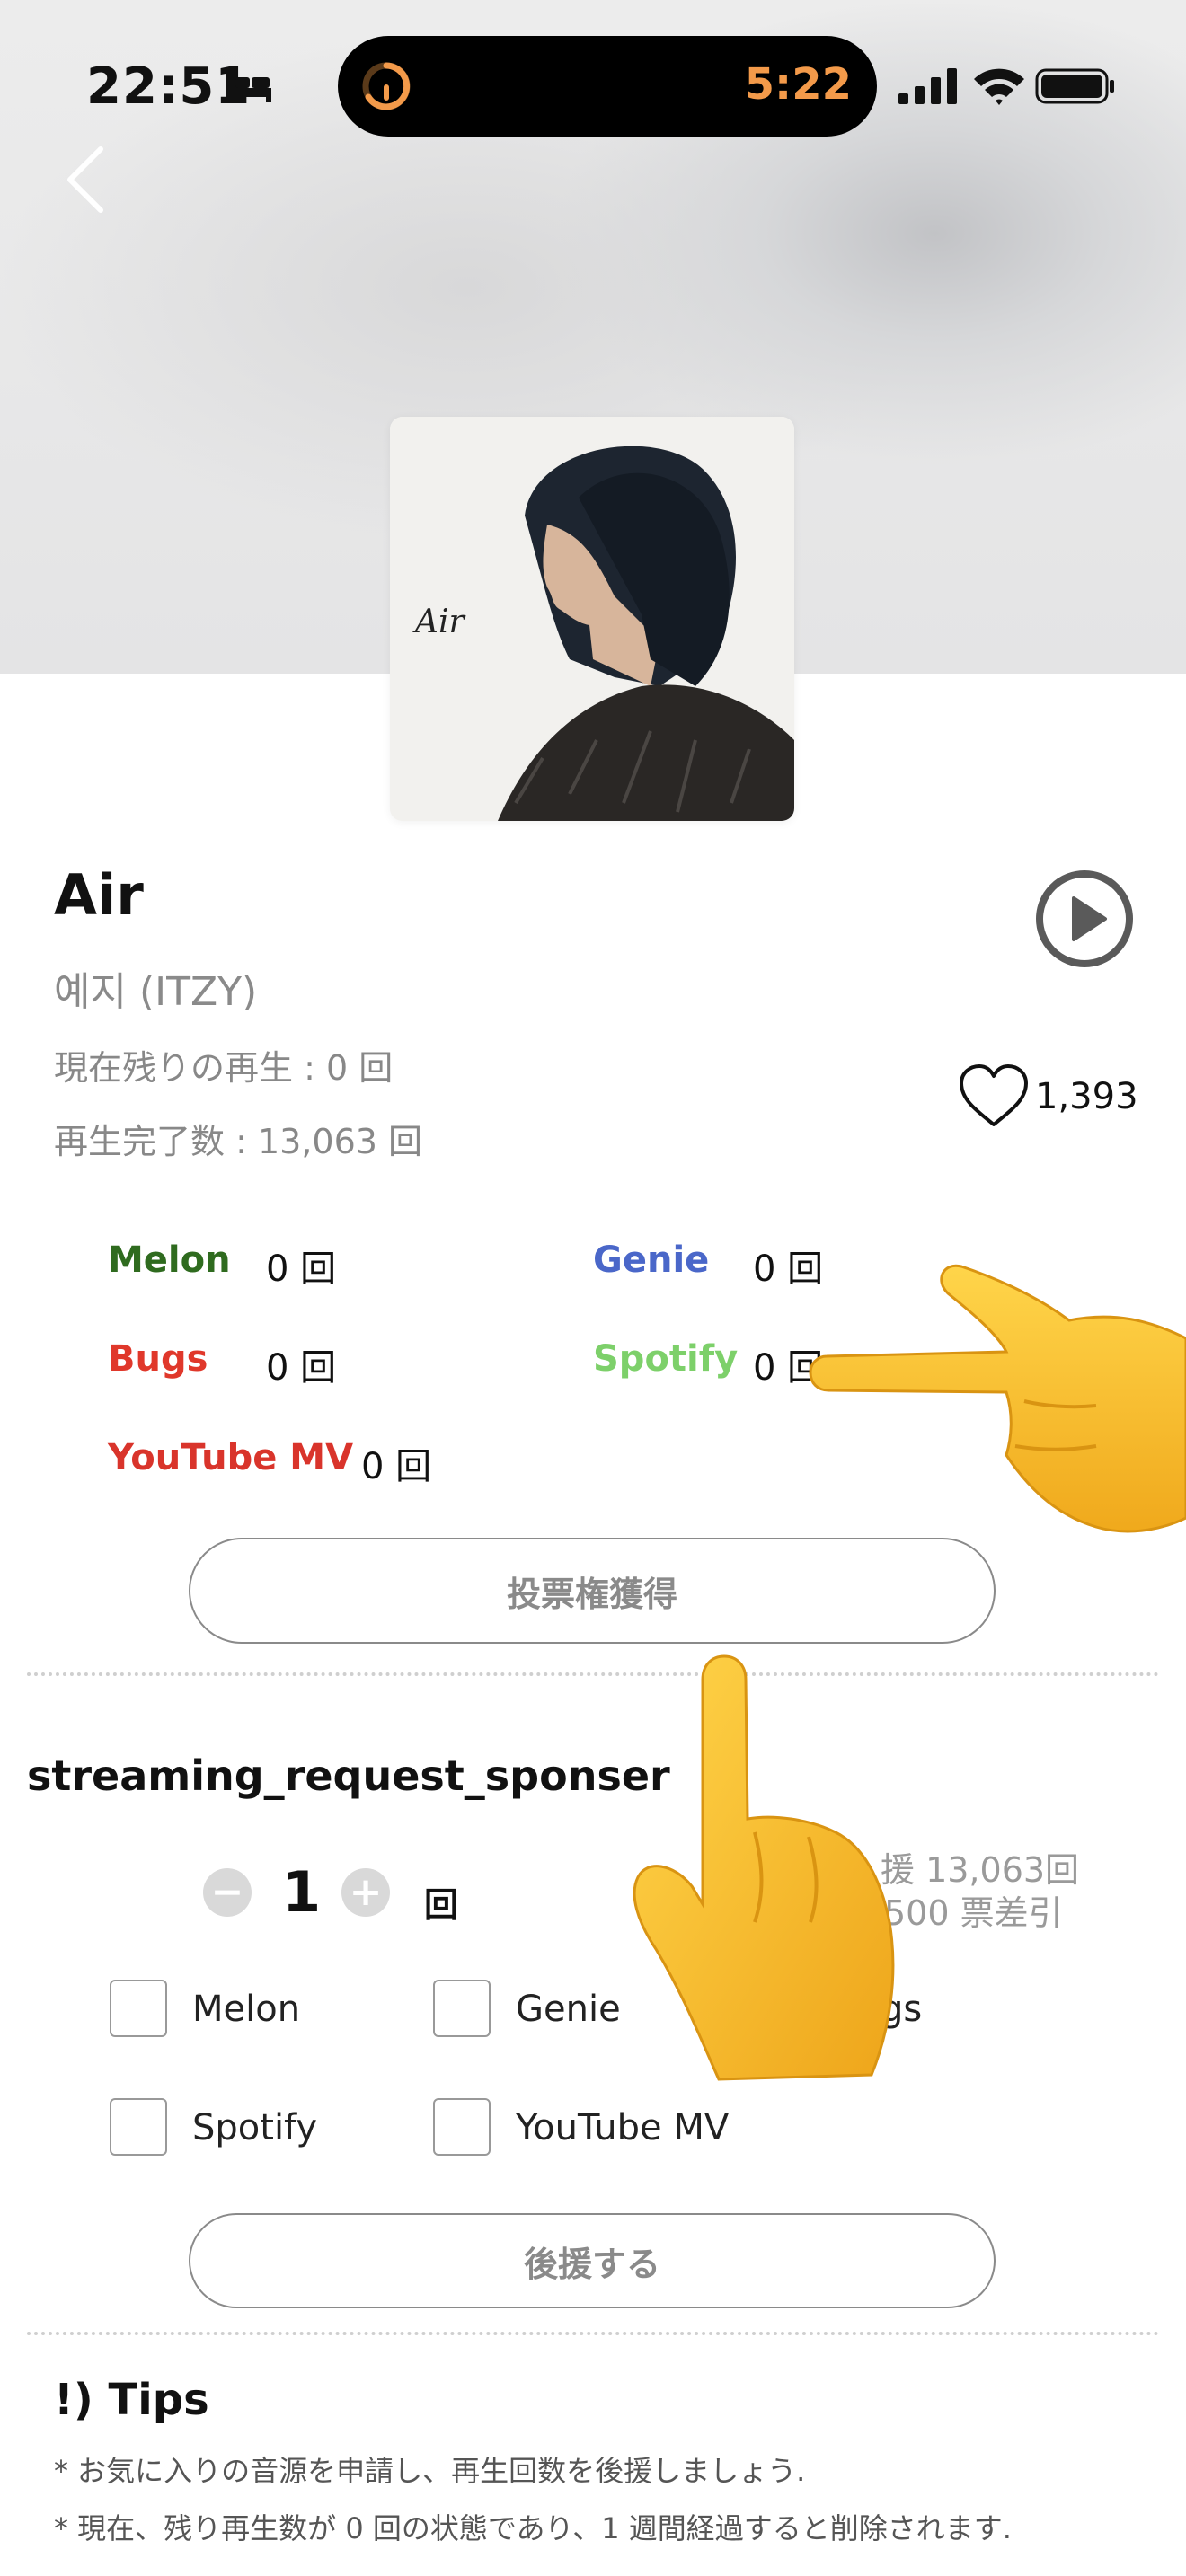  I want to click on support-info-line-1: 援 13,063回, so click(980, 1870).